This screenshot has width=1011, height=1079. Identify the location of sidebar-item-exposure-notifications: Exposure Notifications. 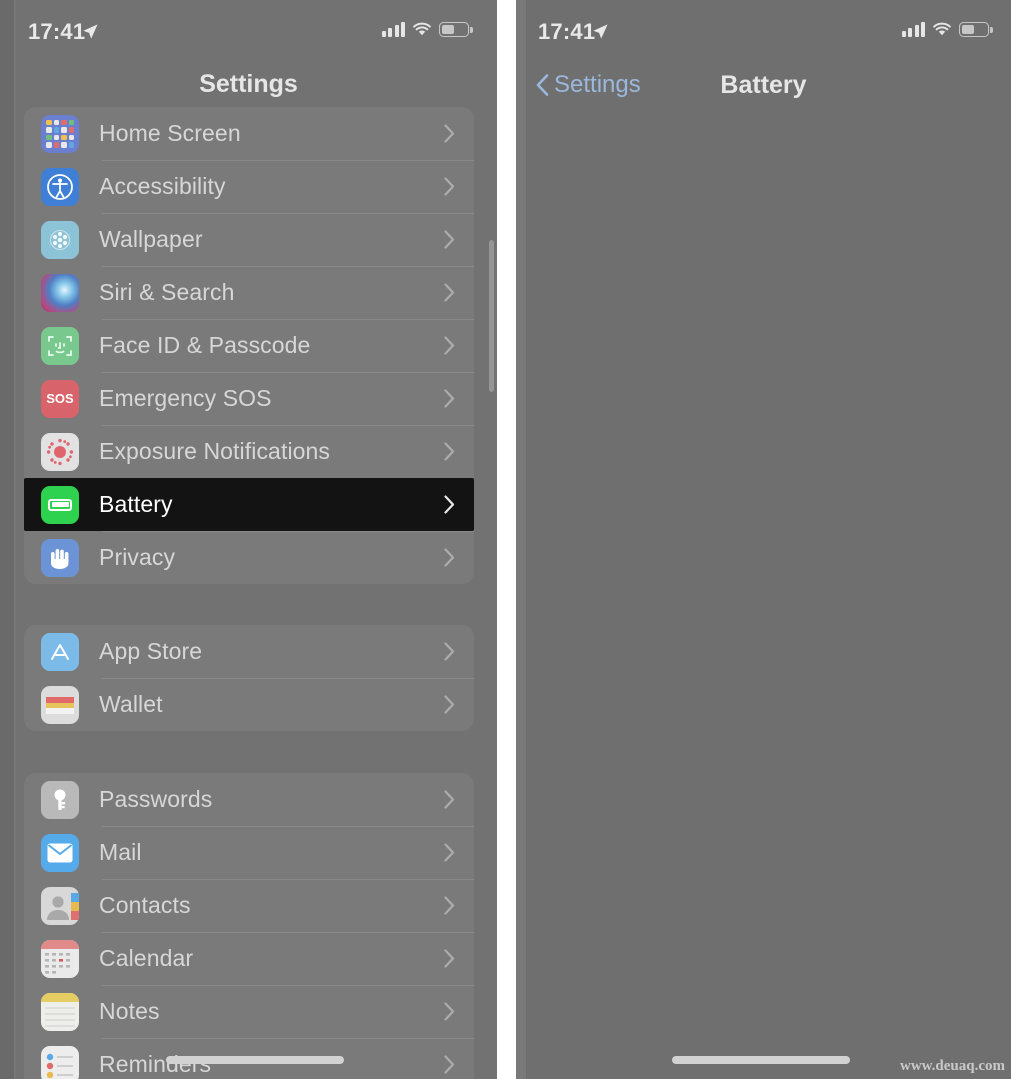
(249, 451).